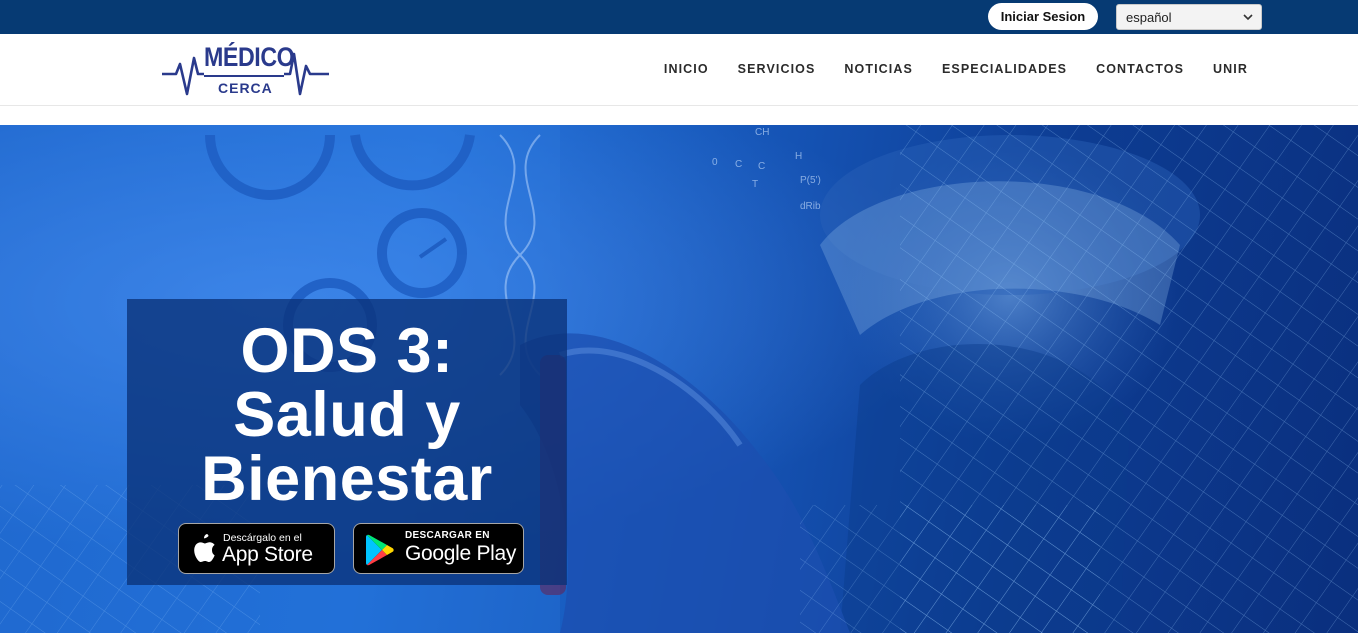  What do you see at coordinates (1248, 17) in the screenshot?
I see `chevron-down-icon` at bounding box center [1248, 17].